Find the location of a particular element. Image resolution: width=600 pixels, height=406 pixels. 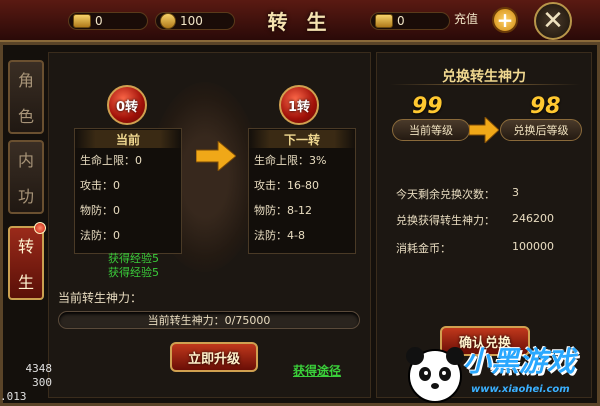

current-level-label: 当前等级 is located at coordinates (431, 130).